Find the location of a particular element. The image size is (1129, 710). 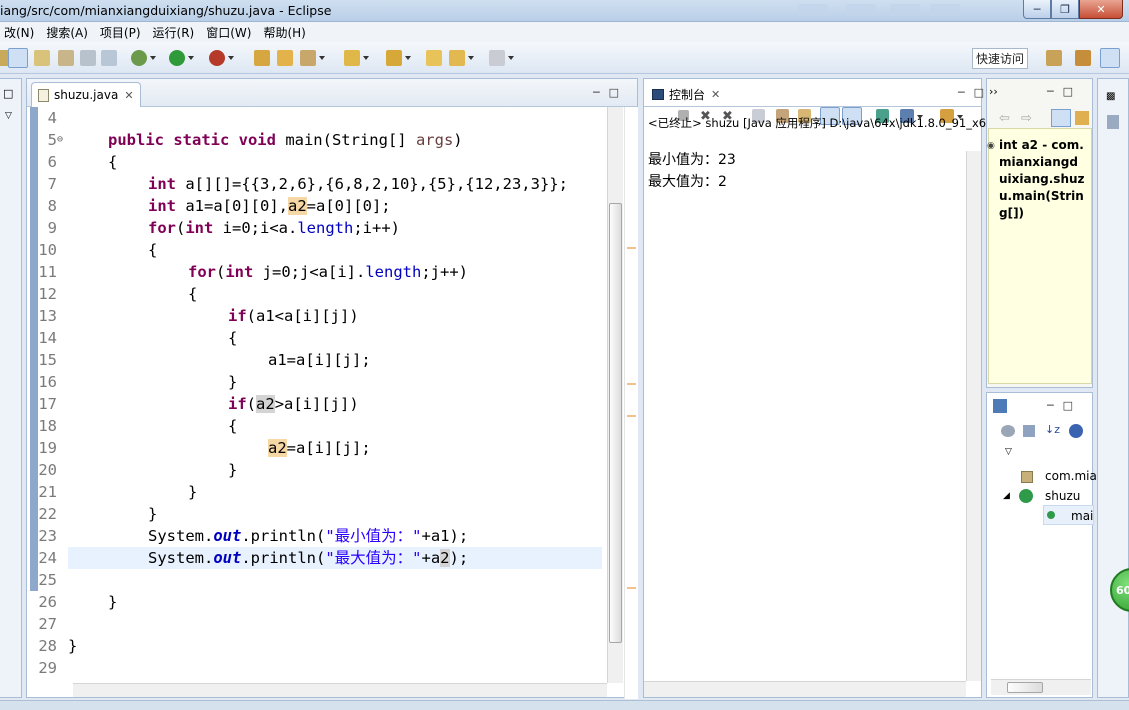

outline-icon is located at coordinates (1000, 406).